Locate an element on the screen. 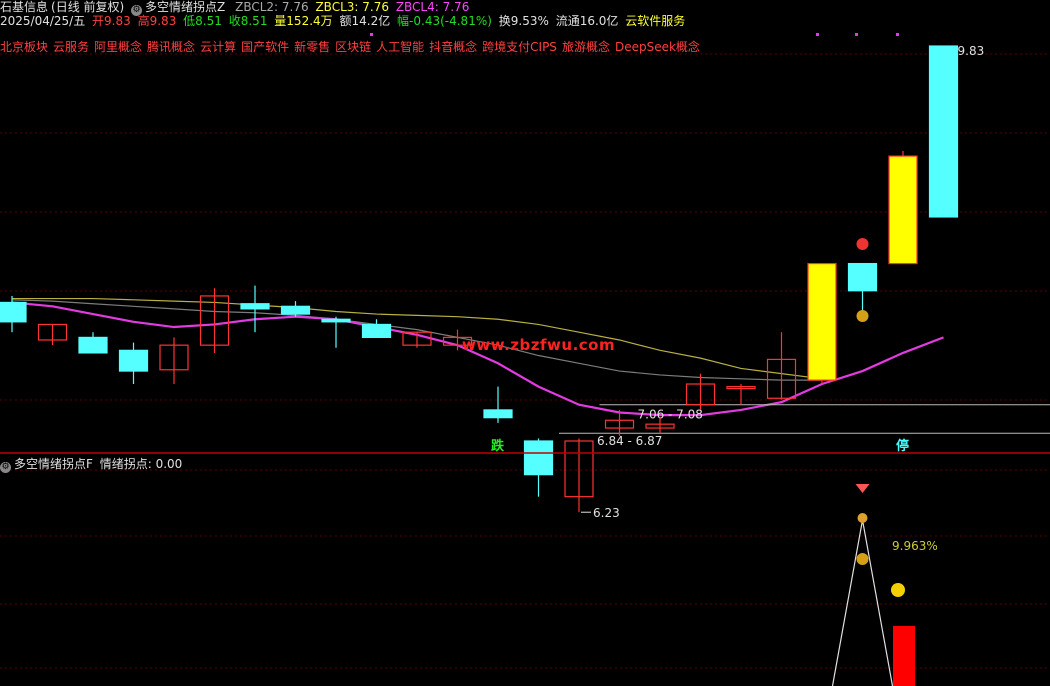 The height and width of the screenshot is (686, 1050). sub-indicator-header: ⚙ 多空情绪拐点F 情绪拐点: 0.00 is located at coordinates (92, 465).